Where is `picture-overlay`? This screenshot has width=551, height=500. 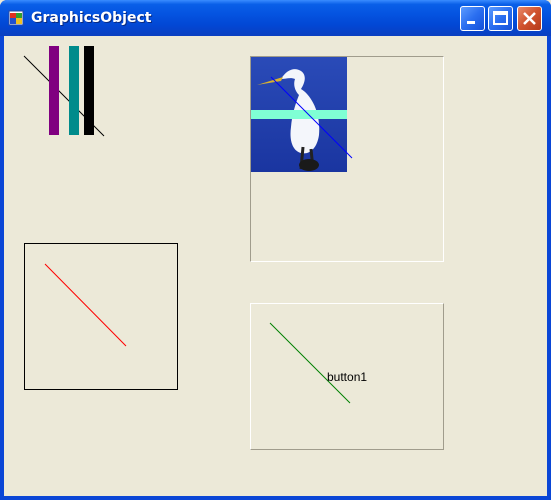 picture-overlay is located at coordinates (302, 117).